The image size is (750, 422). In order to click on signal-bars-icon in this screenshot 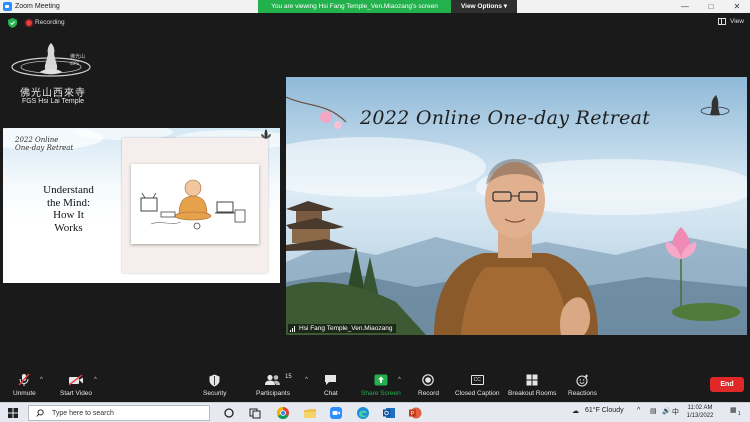, I will do `click(293, 328)`.